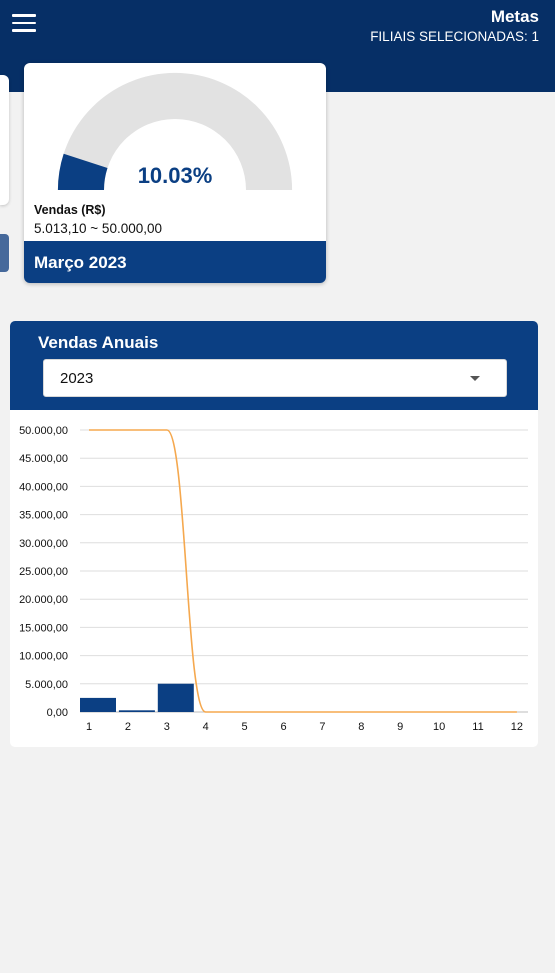 The image size is (555, 973). What do you see at coordinates (43, 431) in the screenshot?
I see `y-tick-label: 50.000,00` at bounding box center [43, 431].